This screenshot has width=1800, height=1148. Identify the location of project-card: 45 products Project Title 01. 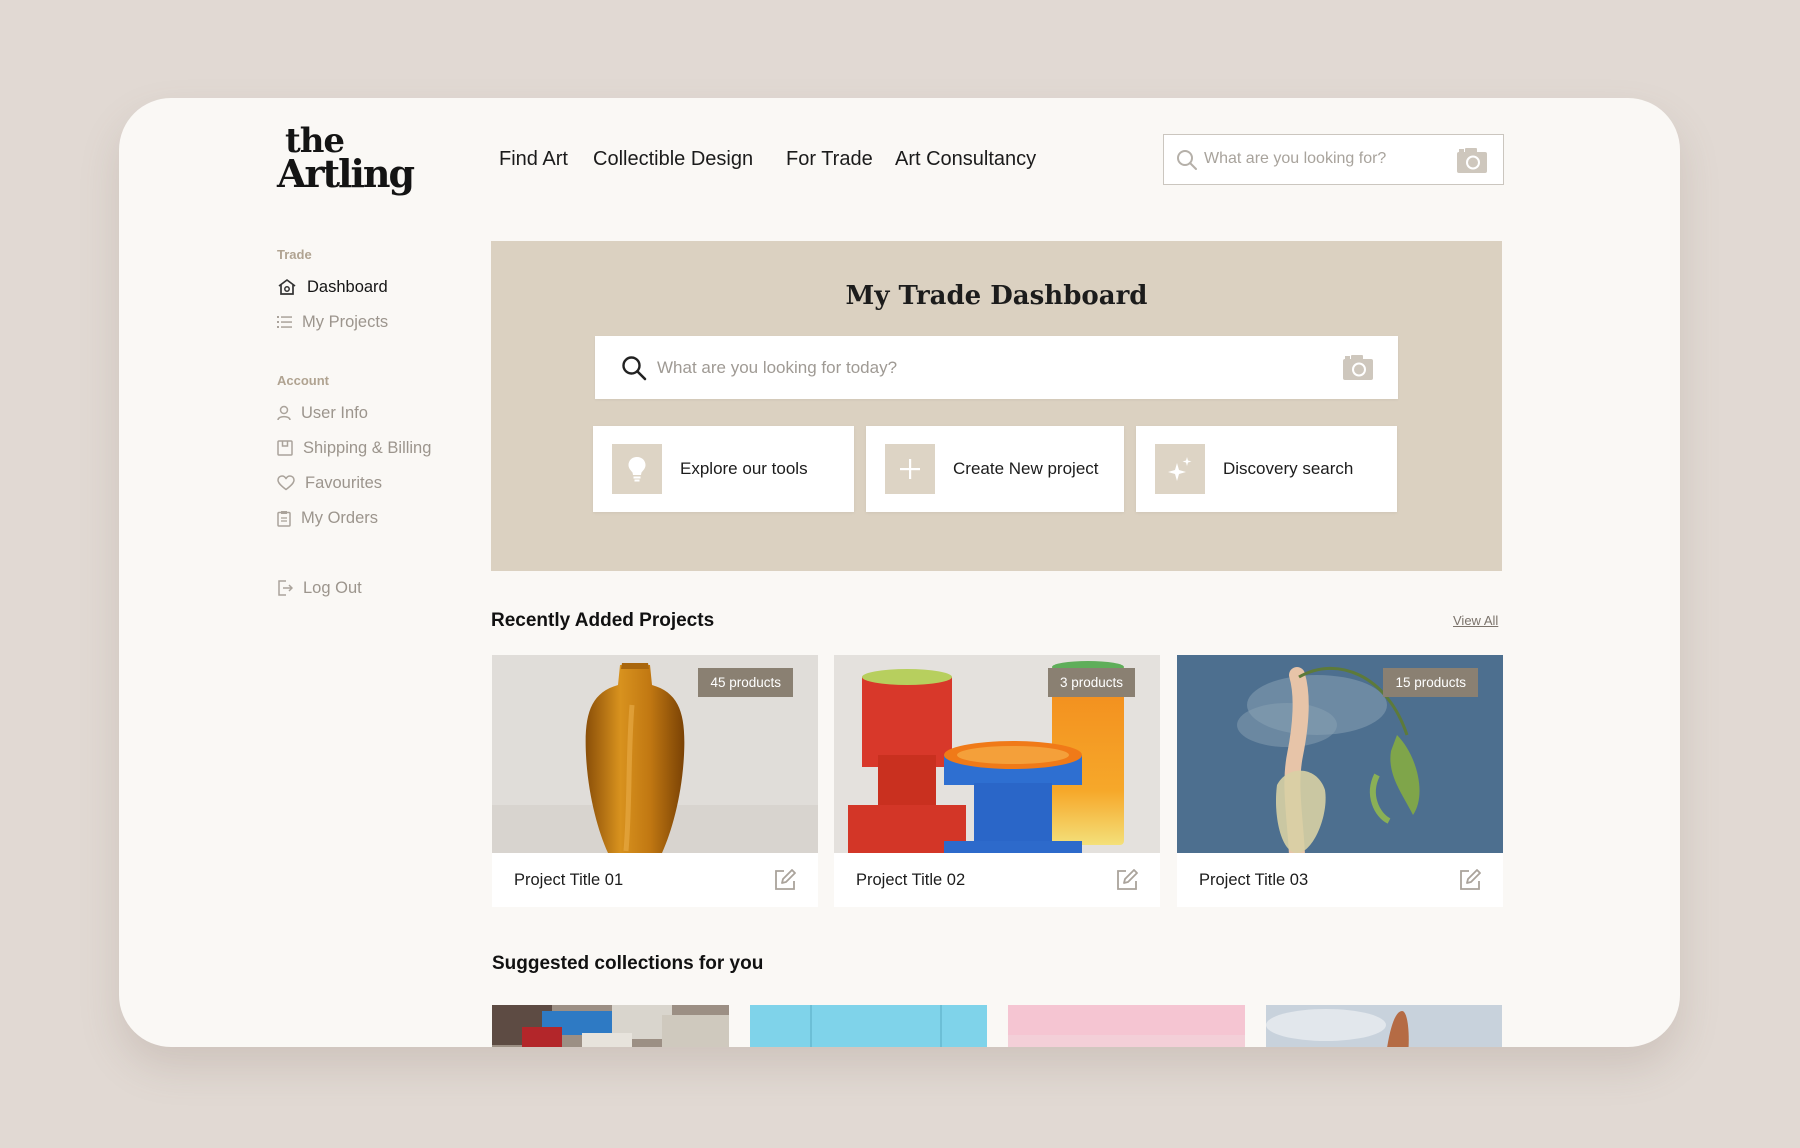
(655, 781).